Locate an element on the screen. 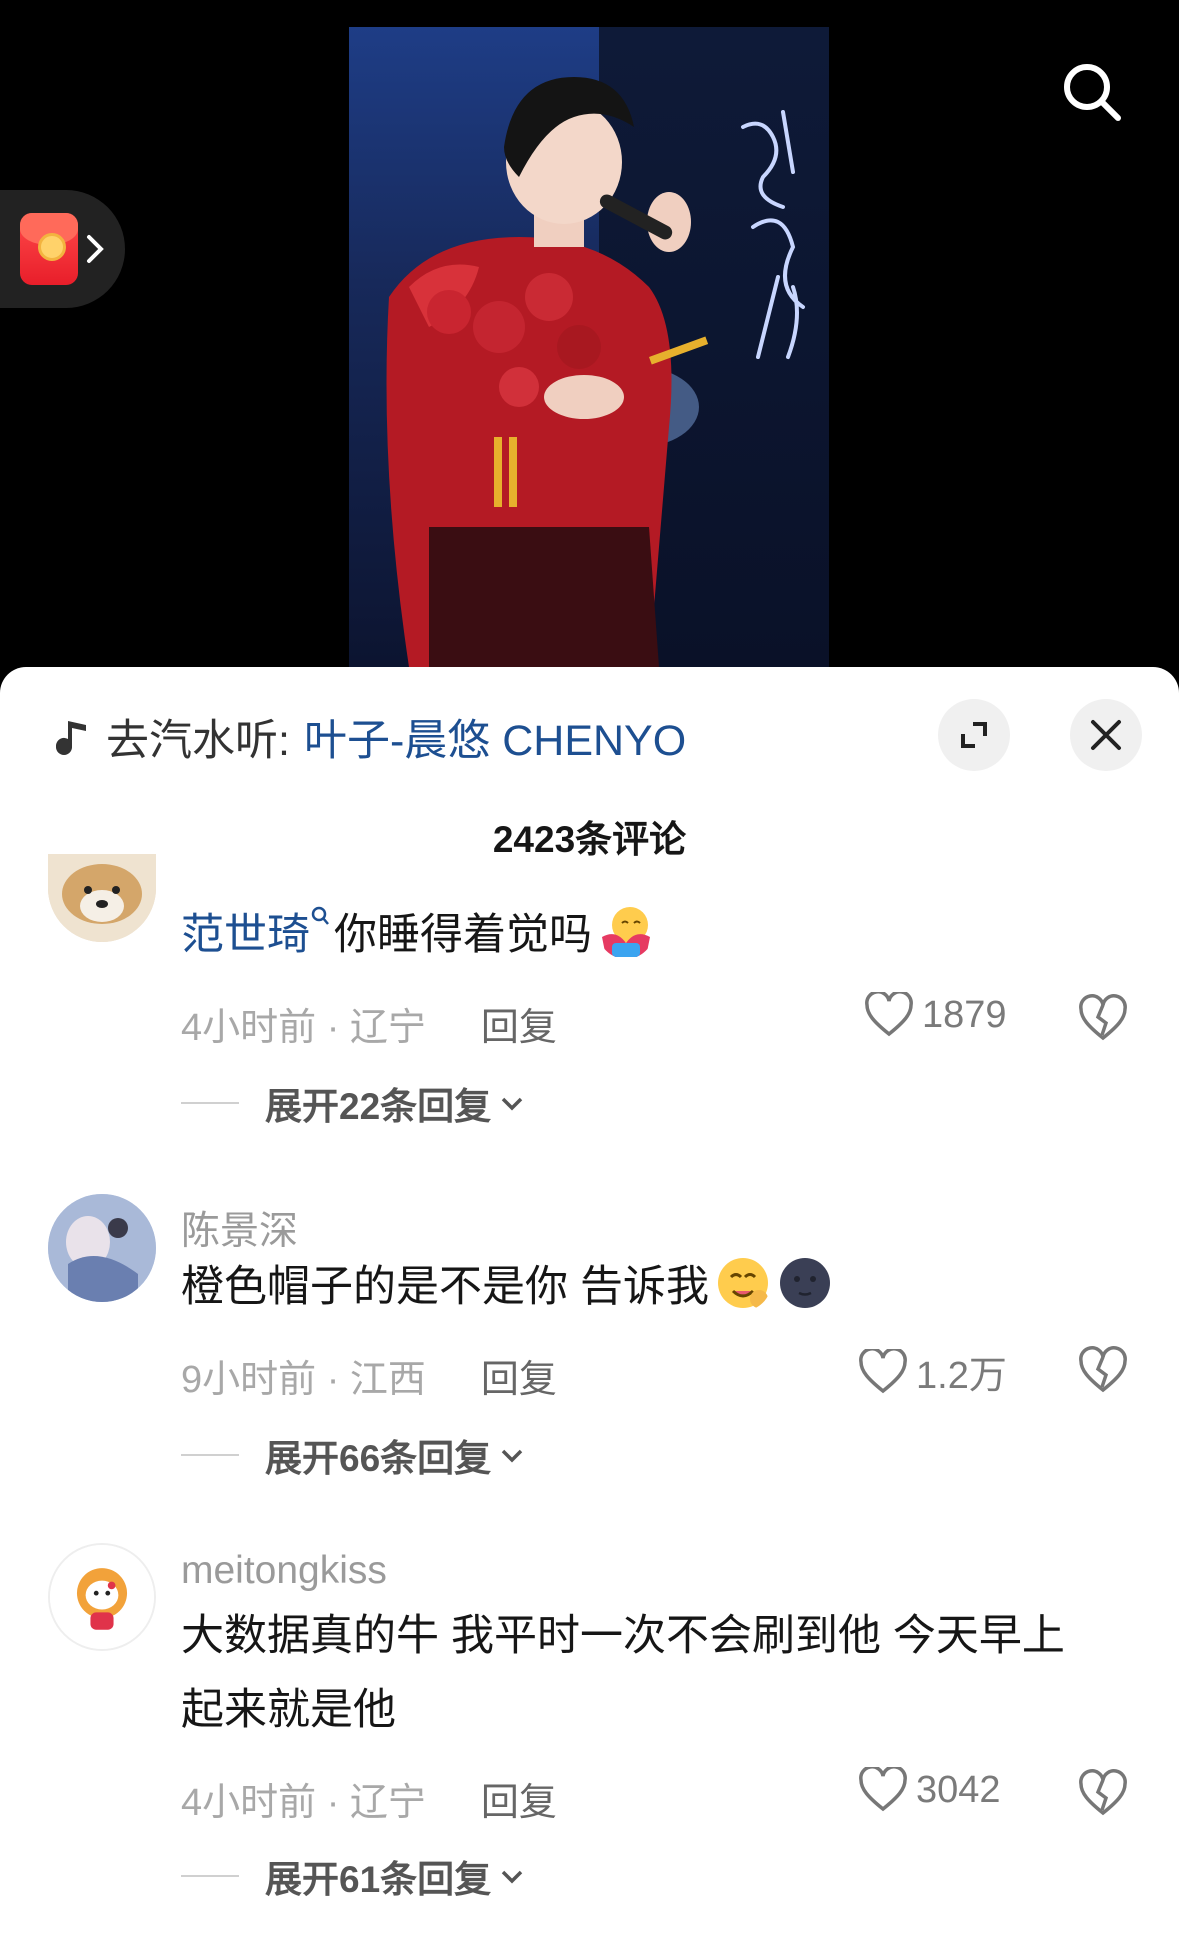 This screenshot has height=1945, width=1179. yum-emoji-icon is located at coordinates (742, 1283).